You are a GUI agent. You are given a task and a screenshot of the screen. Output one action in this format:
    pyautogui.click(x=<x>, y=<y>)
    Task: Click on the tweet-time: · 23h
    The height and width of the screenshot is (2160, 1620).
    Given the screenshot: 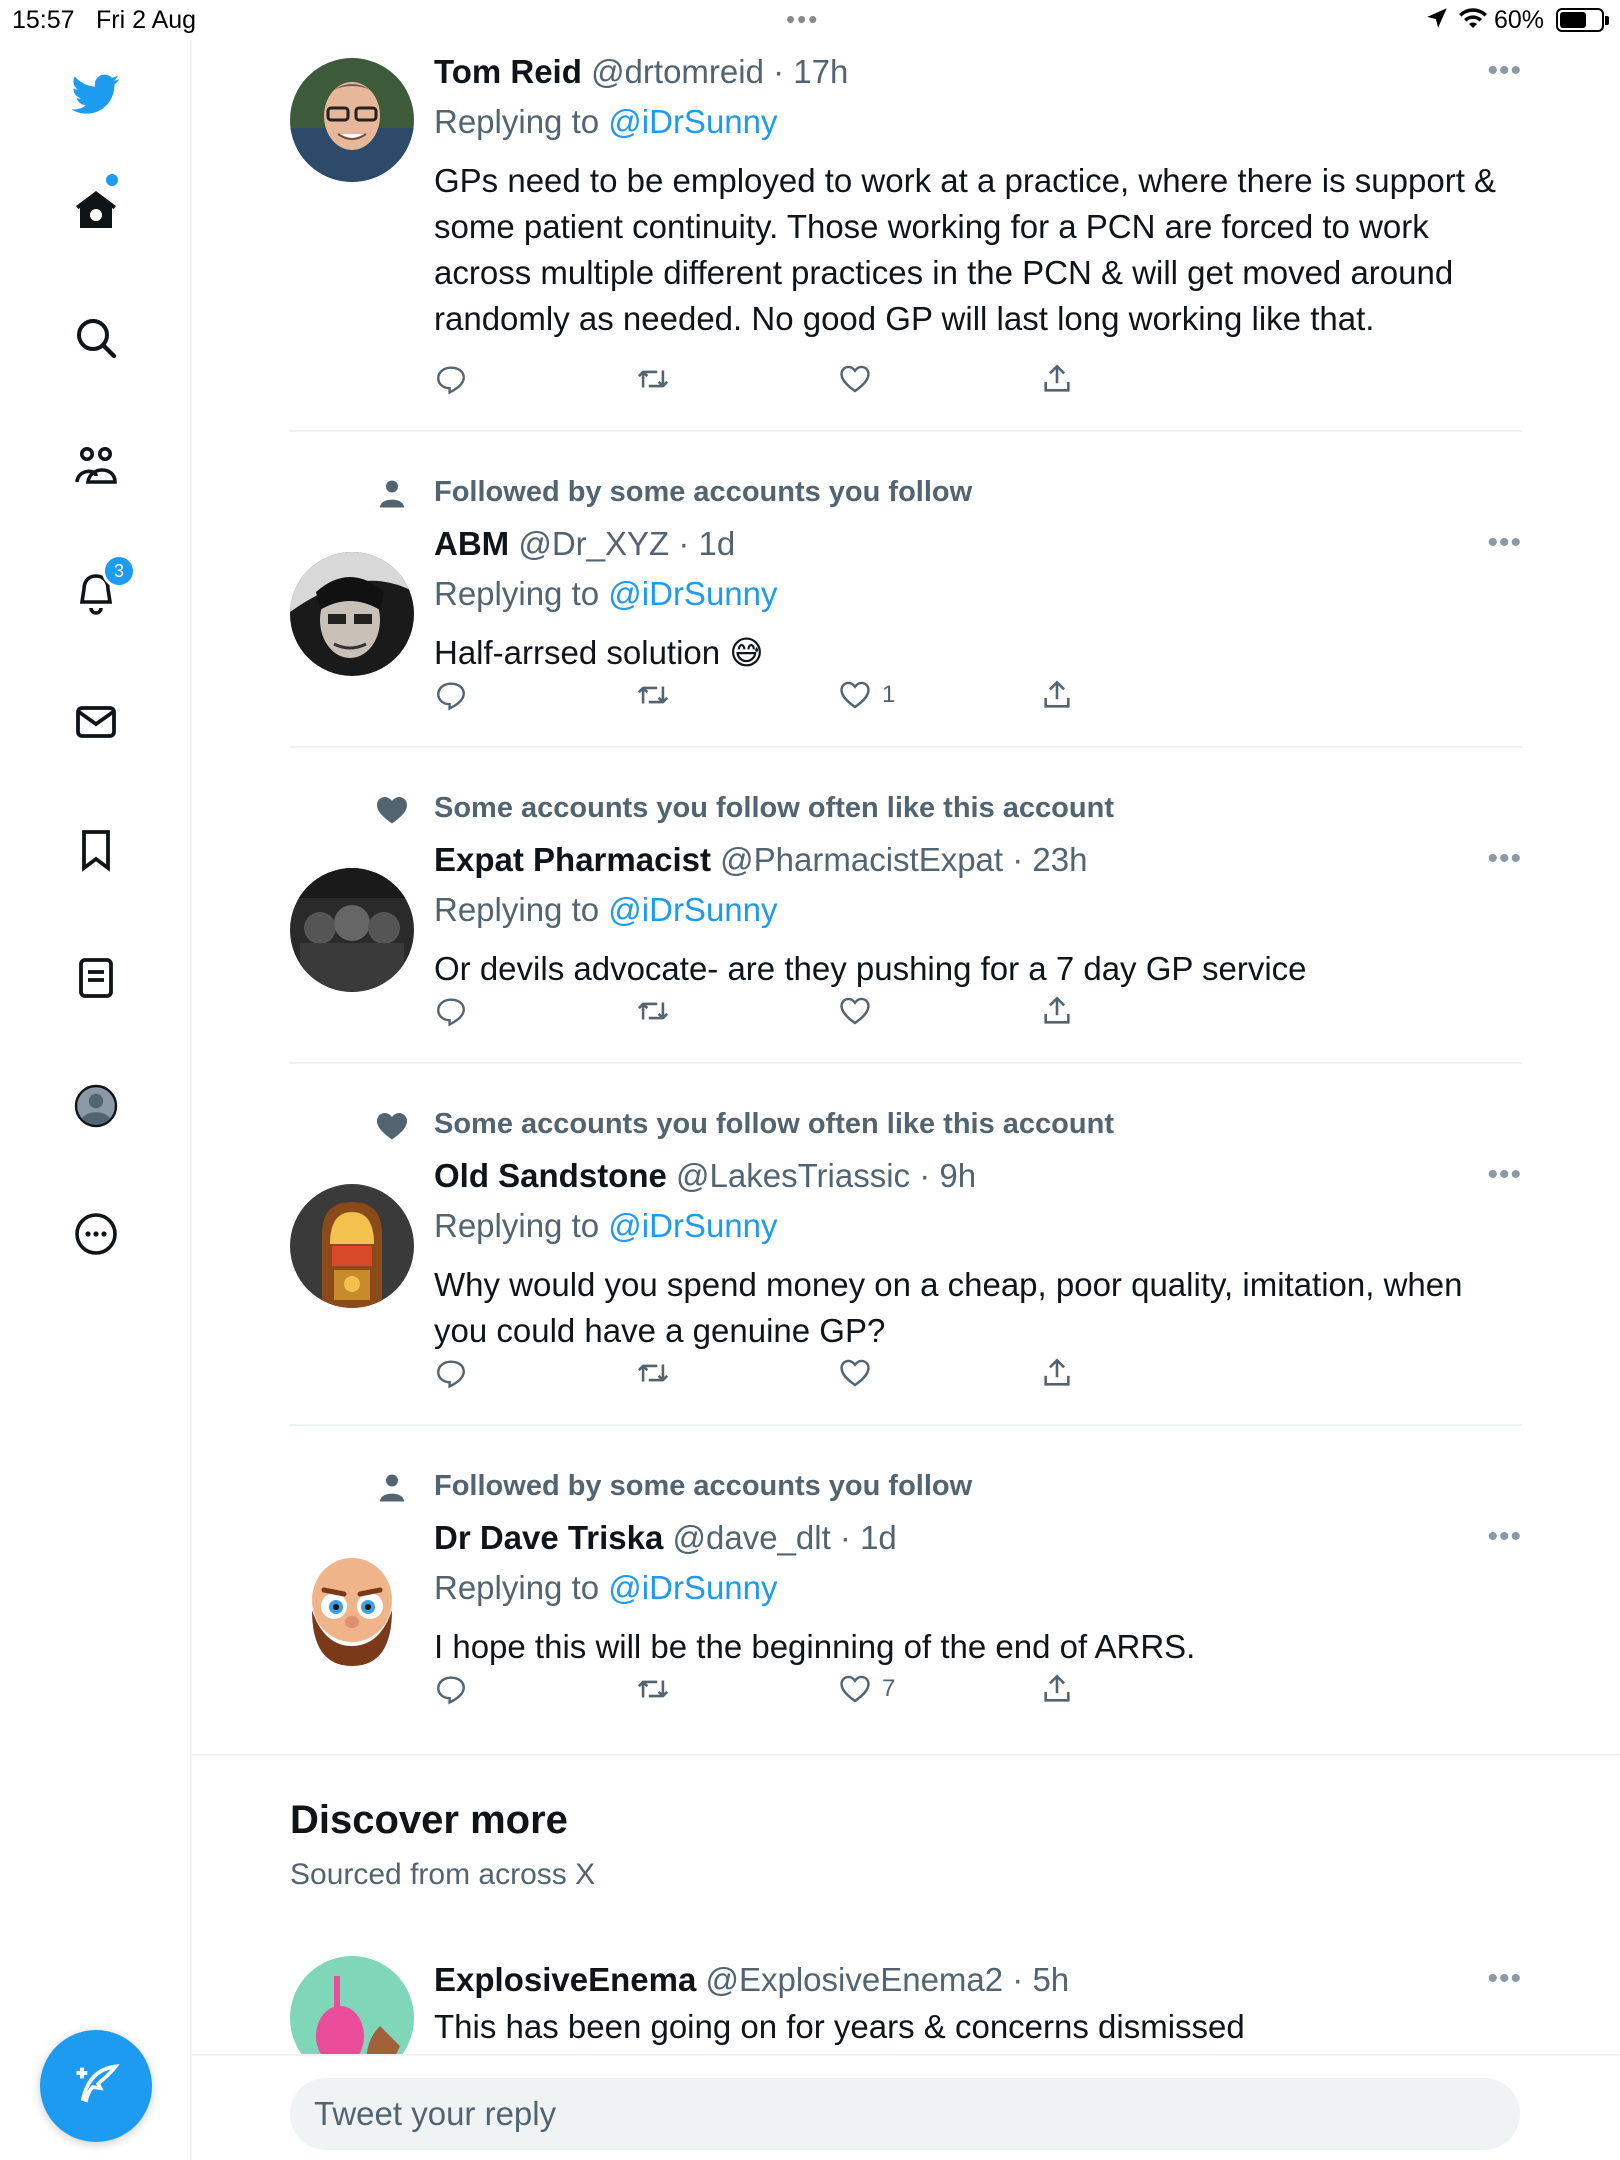 What is the action you would take?
    pyautogui.click(x=1049, y=859)
    